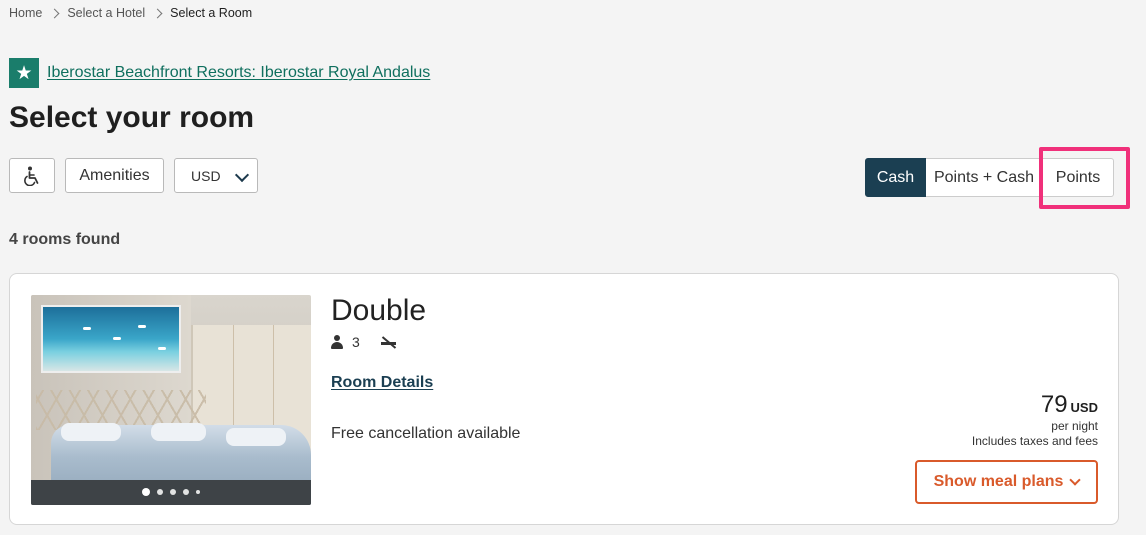 The image size is (1146, 535). What do you see at coordinates (1078, 177) in the screenshot?
I see `points-option-button: Points` at bounding box center [1078, 177].